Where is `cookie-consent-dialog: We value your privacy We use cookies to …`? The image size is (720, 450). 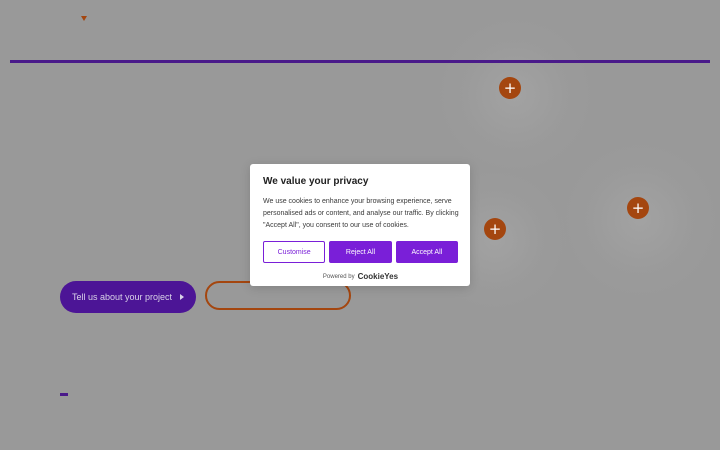
cookie-consent-dialog: We value your privacy We use cookies to … is located at coordinates (360, 225).